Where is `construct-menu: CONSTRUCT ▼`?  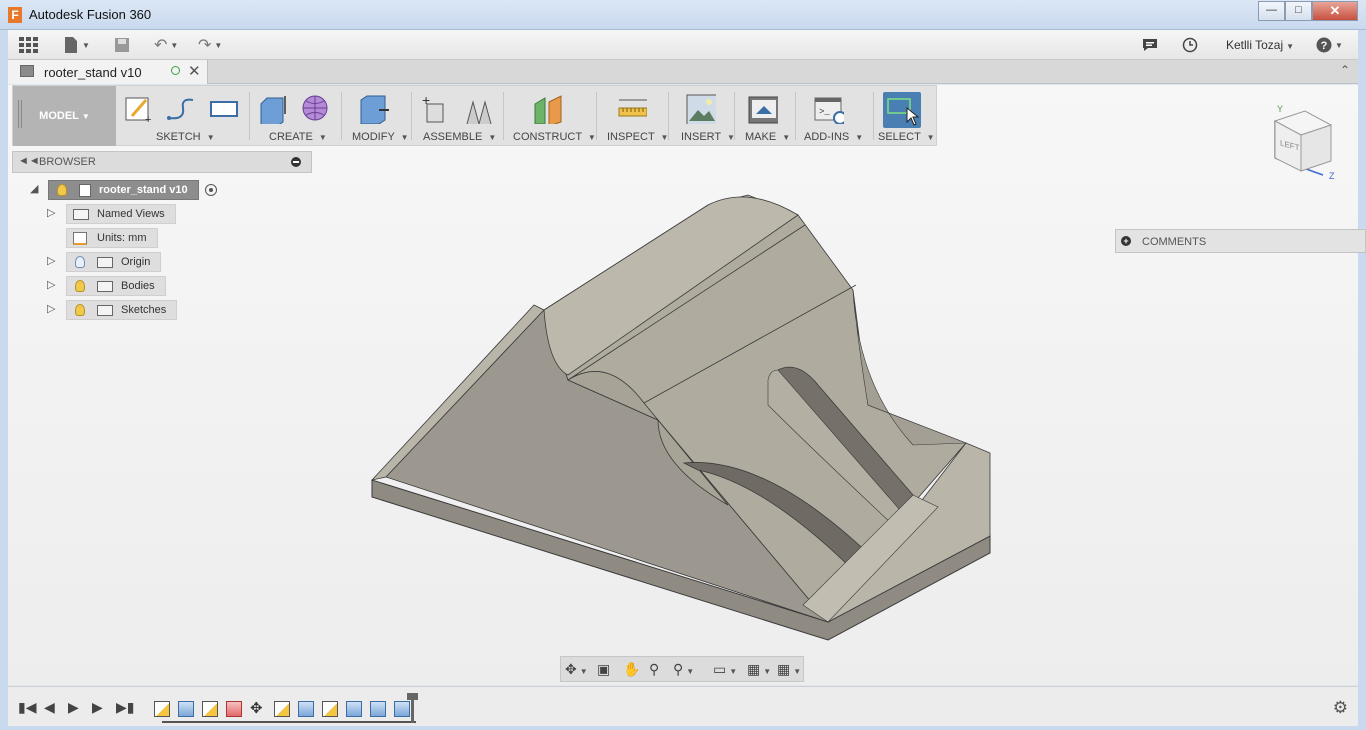 construct-menu: CONSTRUCT ▼ is located at coordinates (554, 137).